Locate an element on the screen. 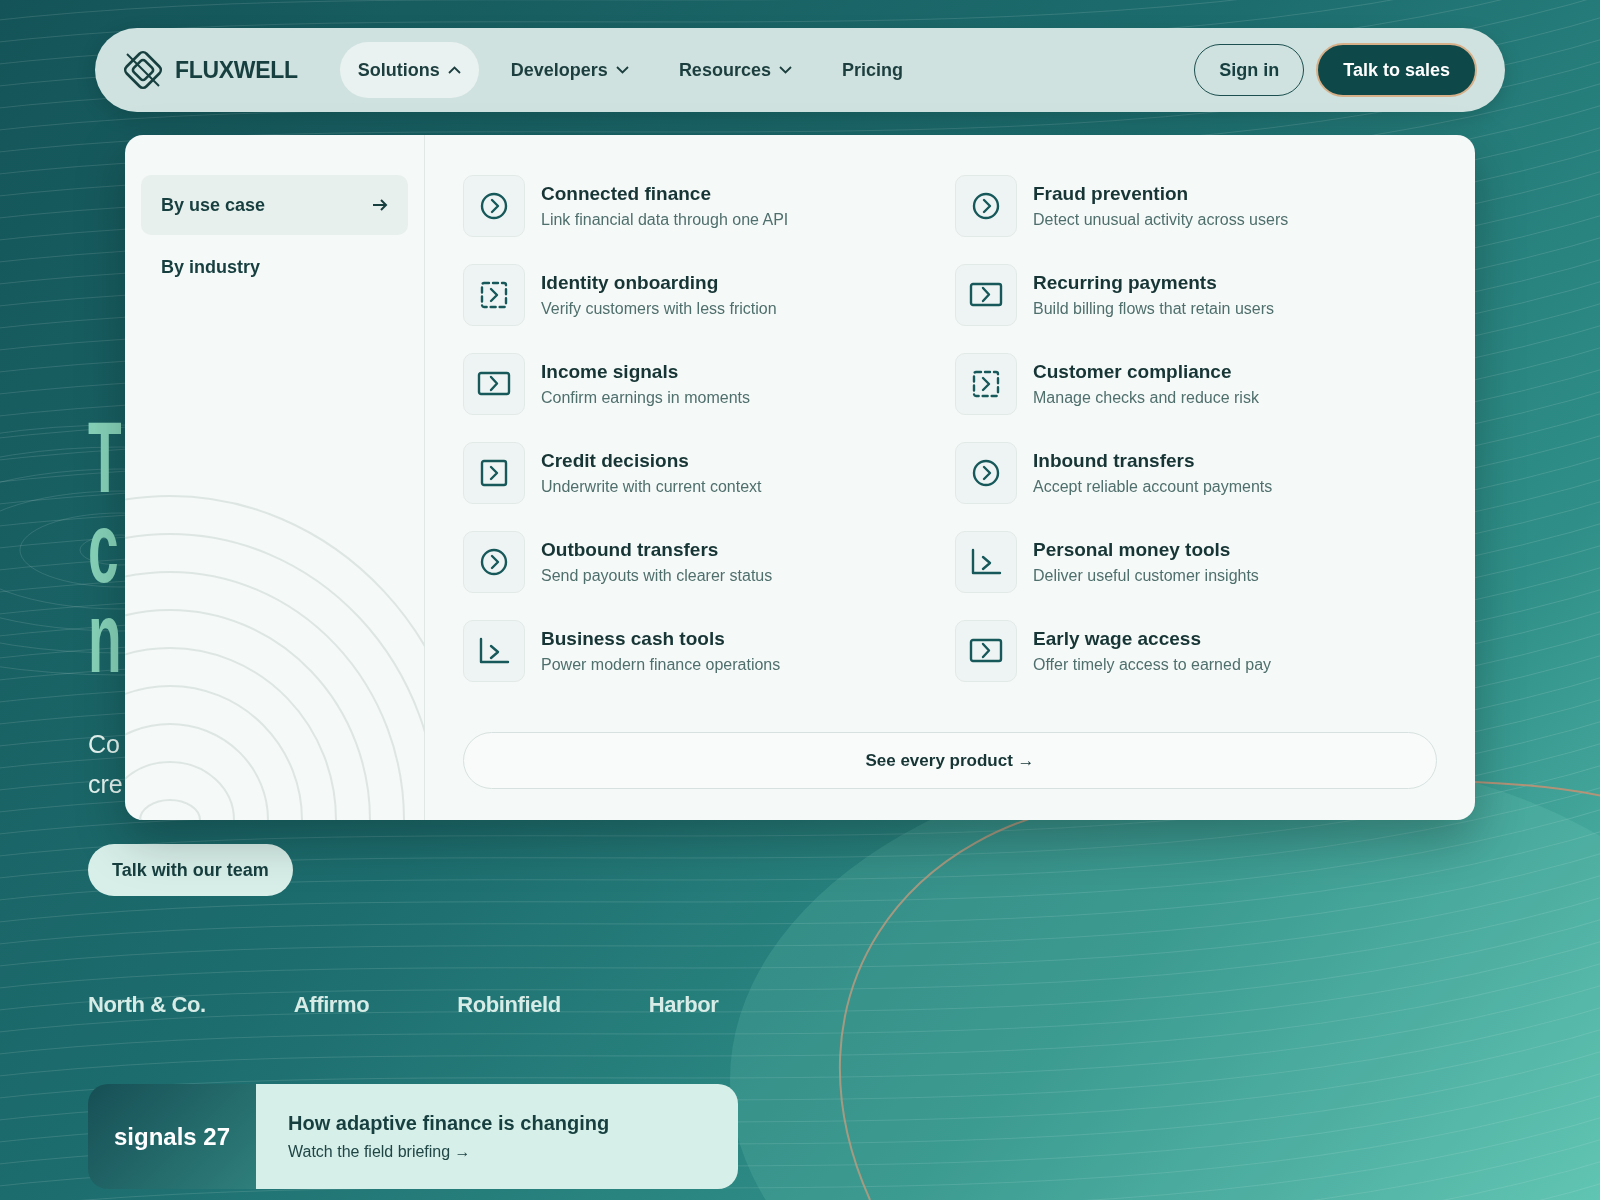 The height and width of the screenshot is (1200, 1600). product-title: Early wage access is located at coordinates (1152, 639).